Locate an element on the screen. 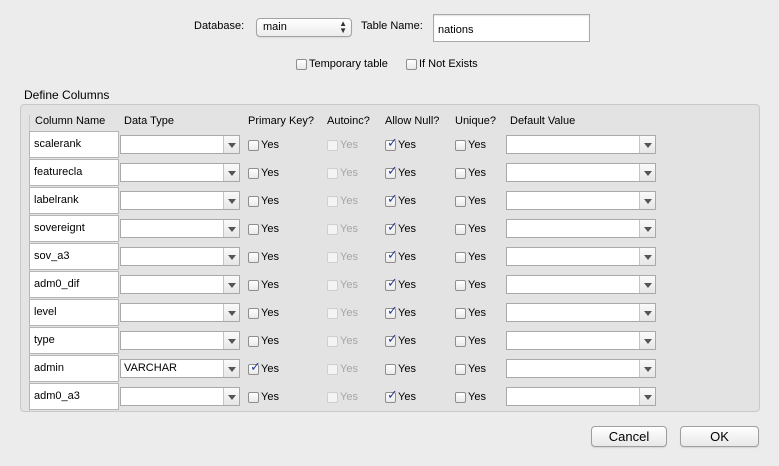 The image size is (779, 466). column-name-field: sov_a3 is located at coordinates (74, 256).